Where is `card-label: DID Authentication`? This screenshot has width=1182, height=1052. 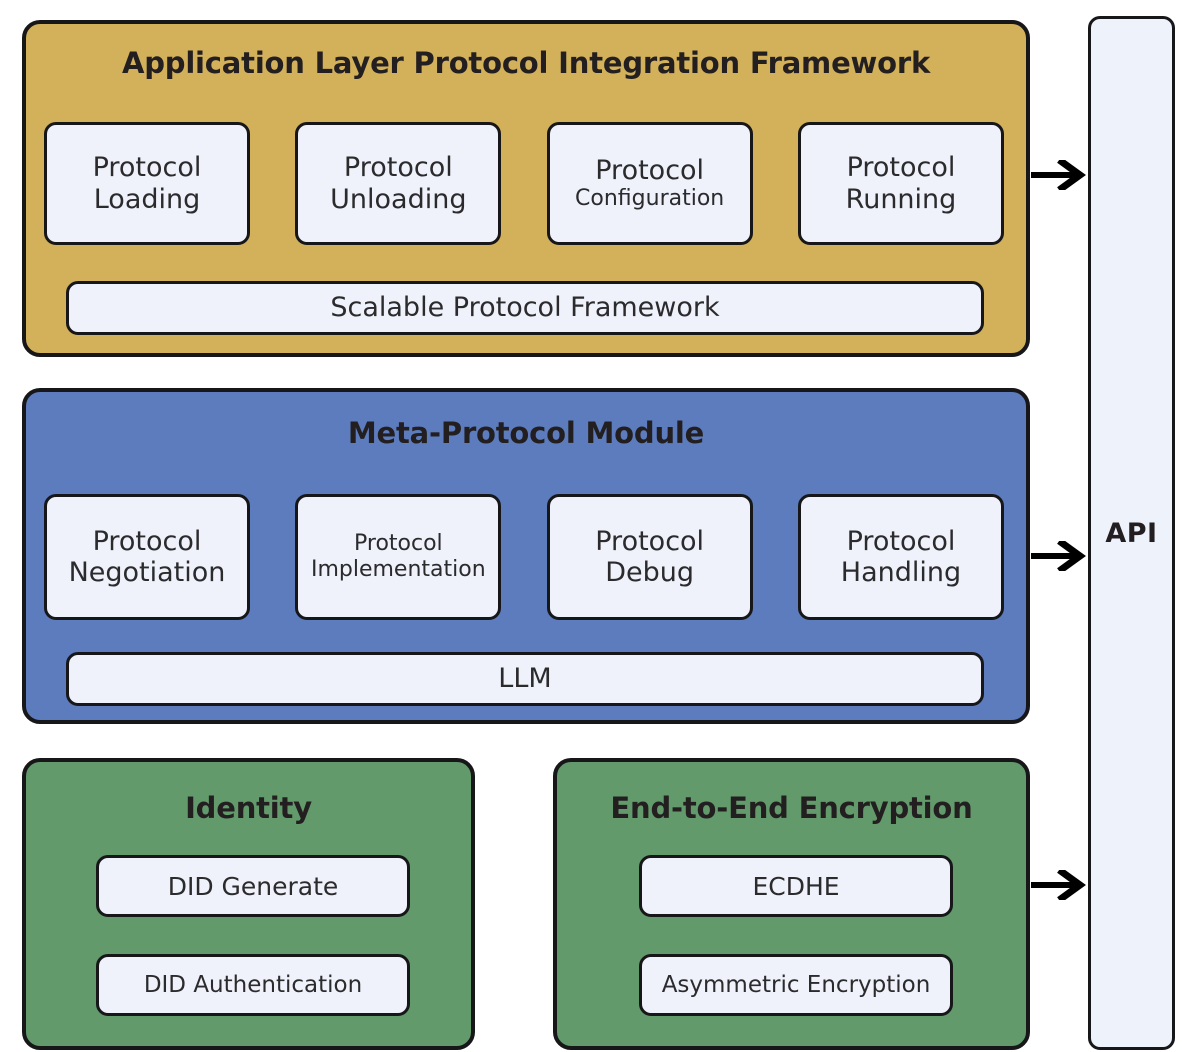 card-label: DID Authentication is located at coordinates (253, 984).